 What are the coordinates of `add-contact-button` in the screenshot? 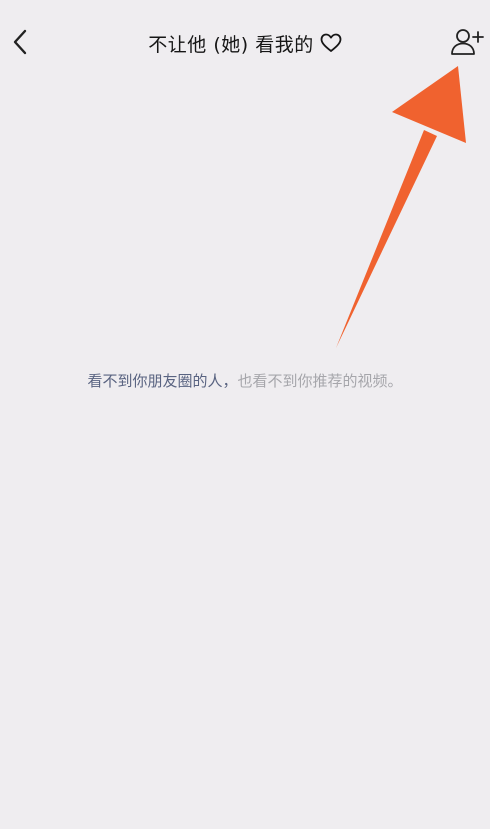 It's located at (467, 42).